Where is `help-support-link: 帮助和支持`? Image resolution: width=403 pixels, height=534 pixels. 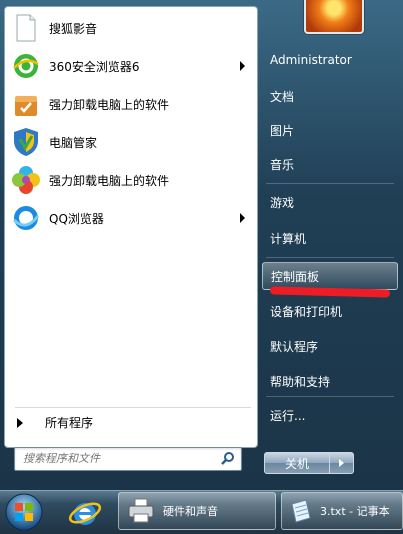 help-support-link: 帮助和支持 is located at coordinates (330, 381).